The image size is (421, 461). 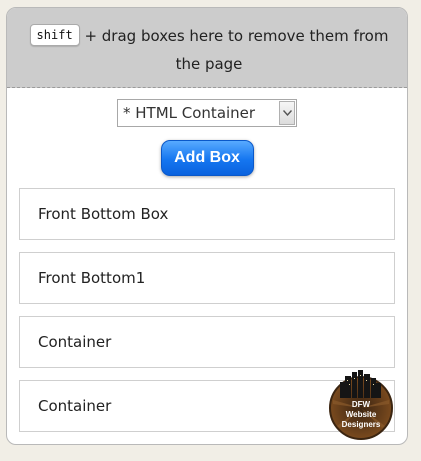 I want to click on box-label: Front Bottom1, so click(x=92, y=278).